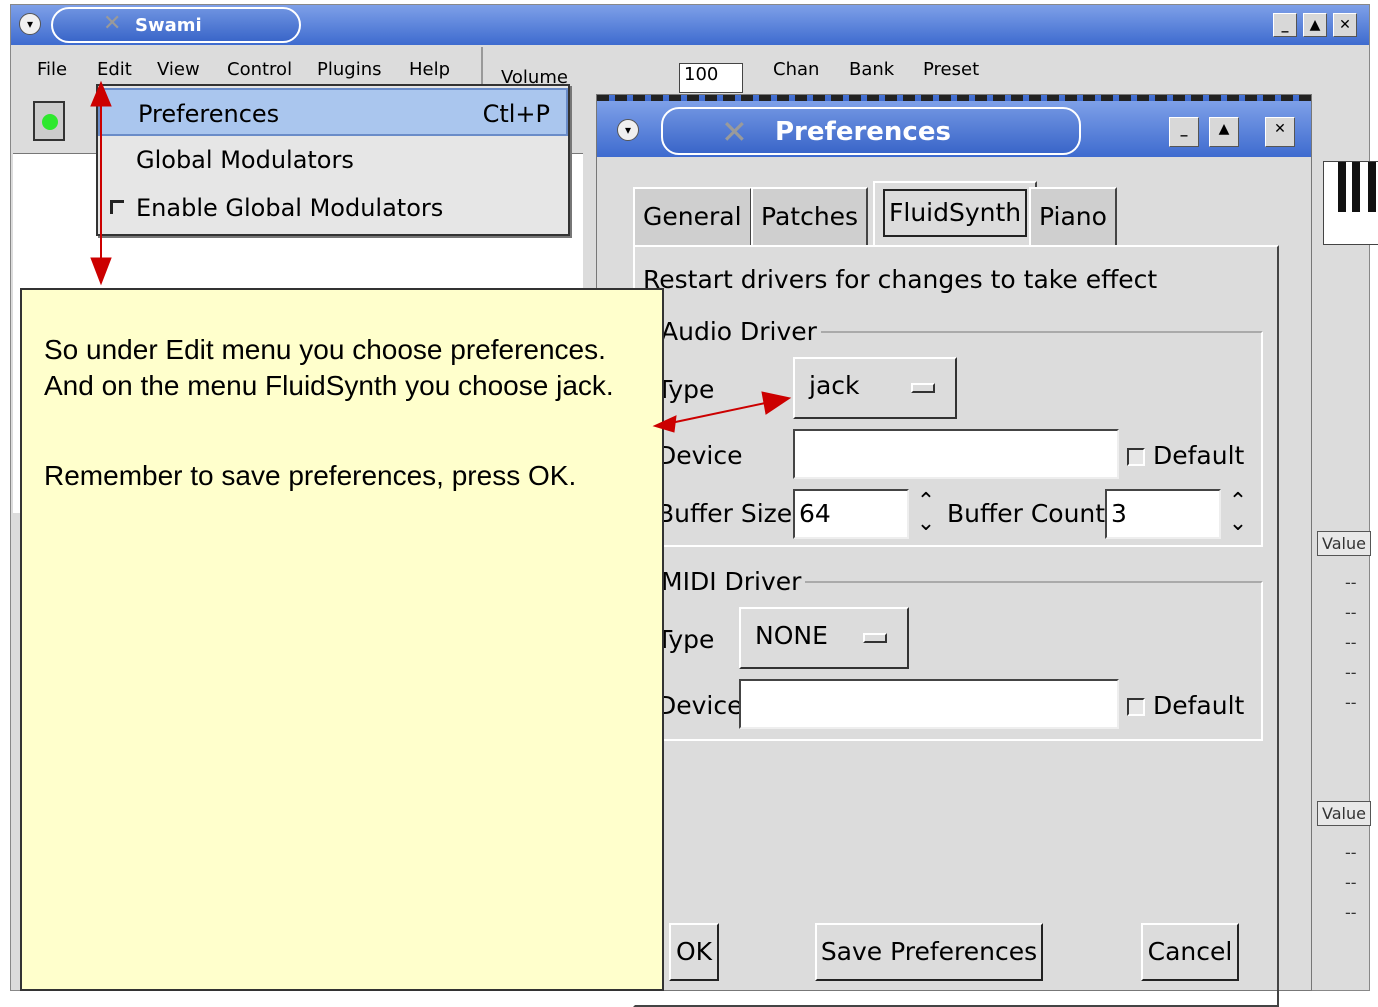 This screenshot has width=1378, height=1007. What do you see at coordinates (722, 412) in the screenshot?
I see `diagonal-double-arrow` at bounding box center [722, 412].